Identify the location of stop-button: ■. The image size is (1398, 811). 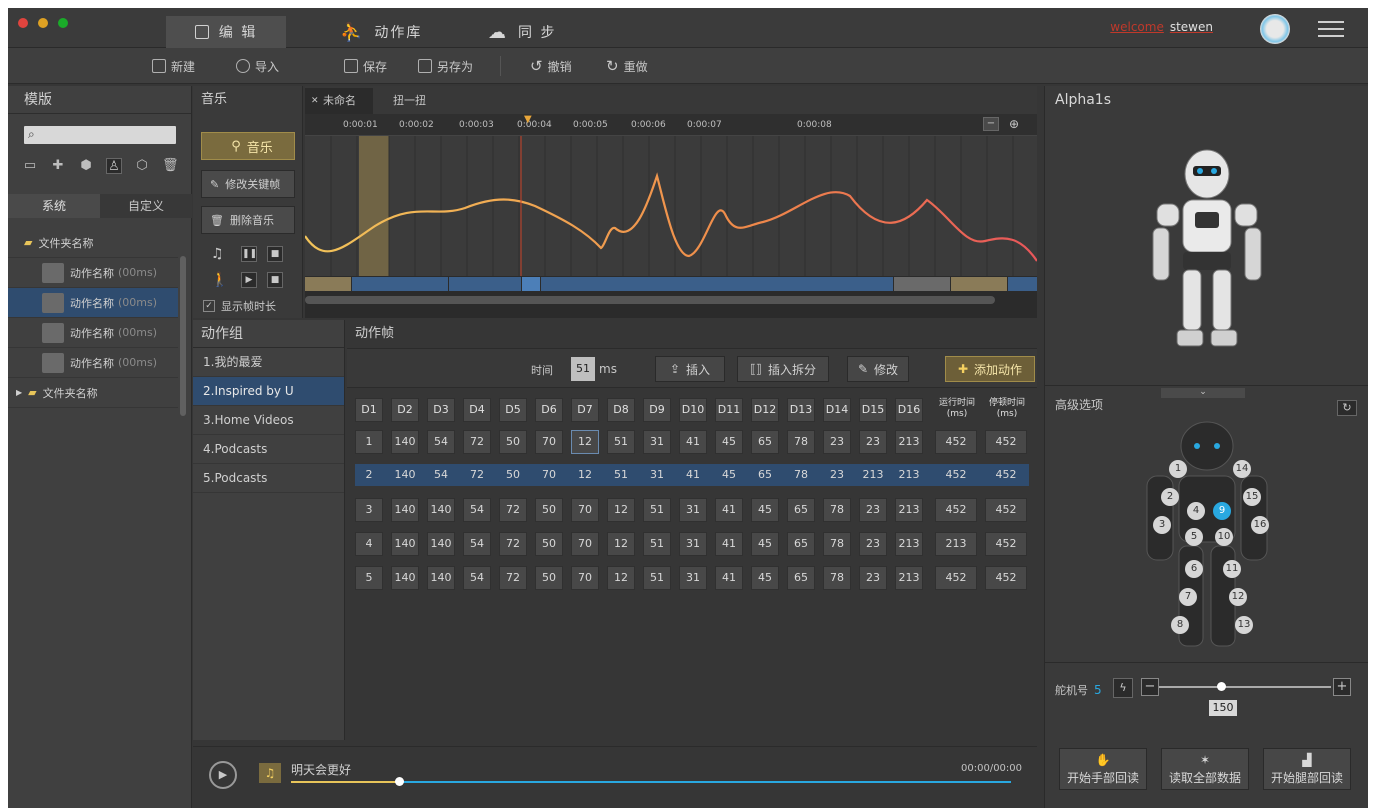
(275, 280).